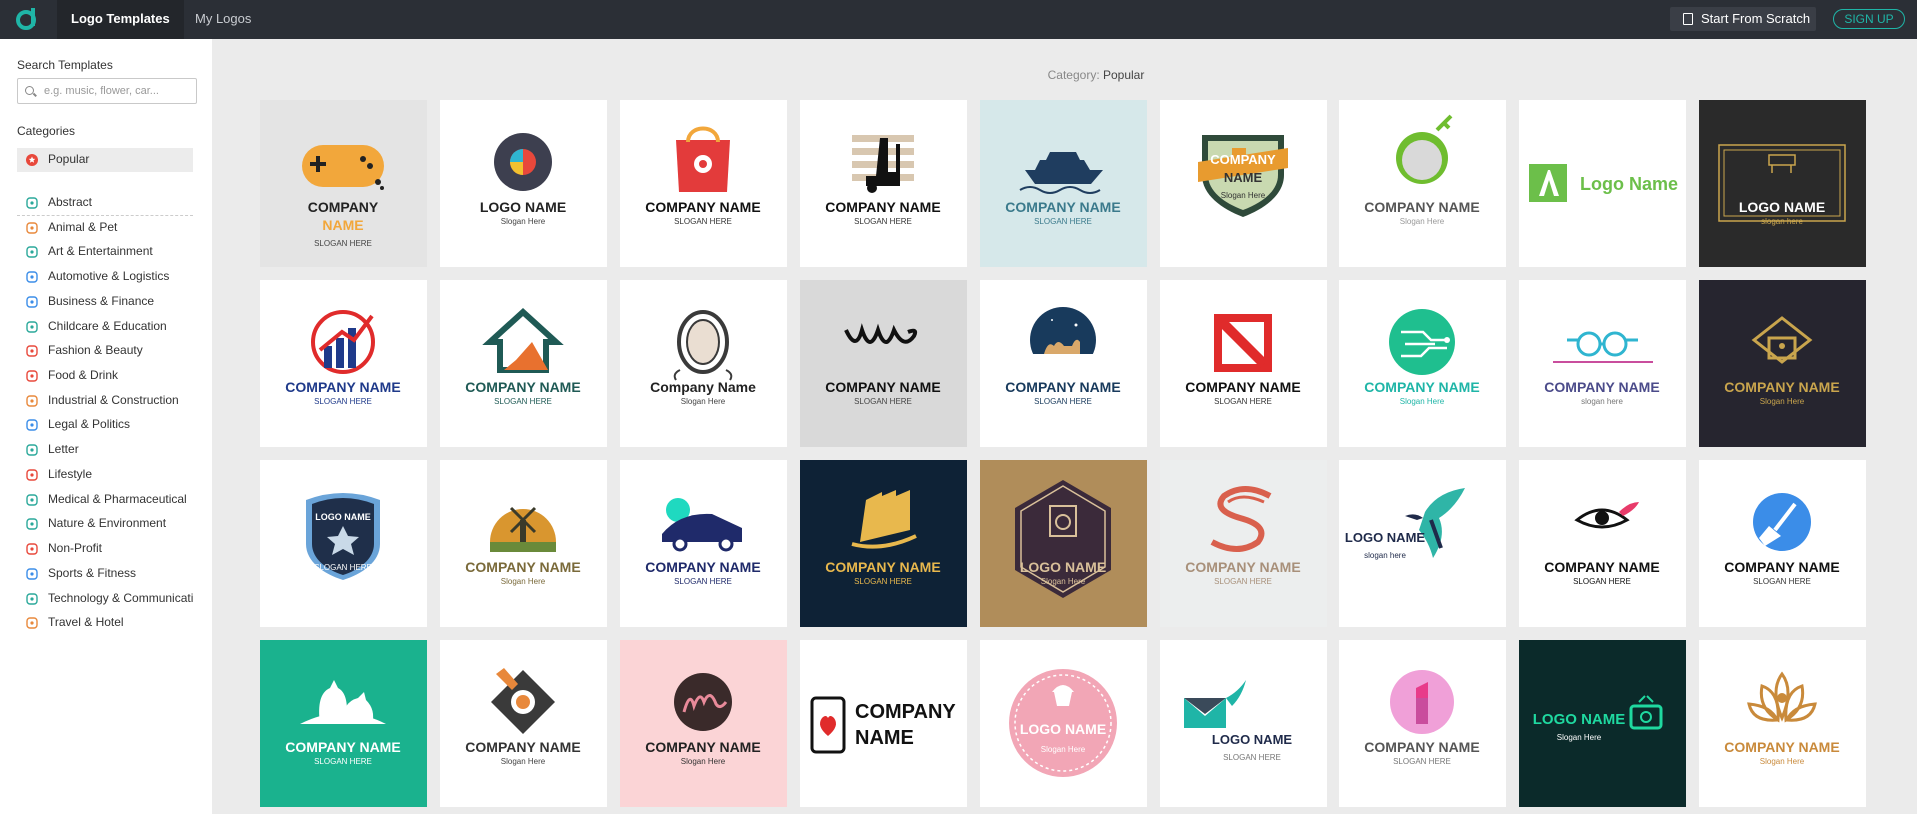 The height and width of the screenshot is (814, 1917). Describe the element at coordinates (105, 202) in the screenshot. I see `sidebar-category-abstract: Abstract` at that location.